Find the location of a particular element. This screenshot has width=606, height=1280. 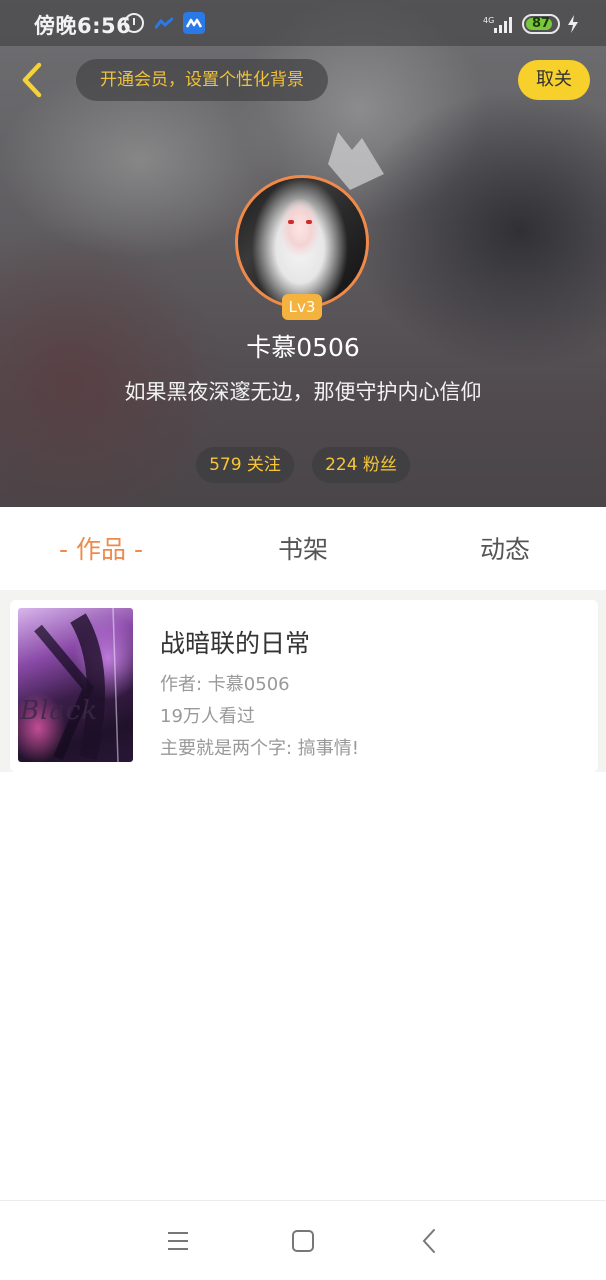

battery-percent: 87 is located at coordinates (541, 23).